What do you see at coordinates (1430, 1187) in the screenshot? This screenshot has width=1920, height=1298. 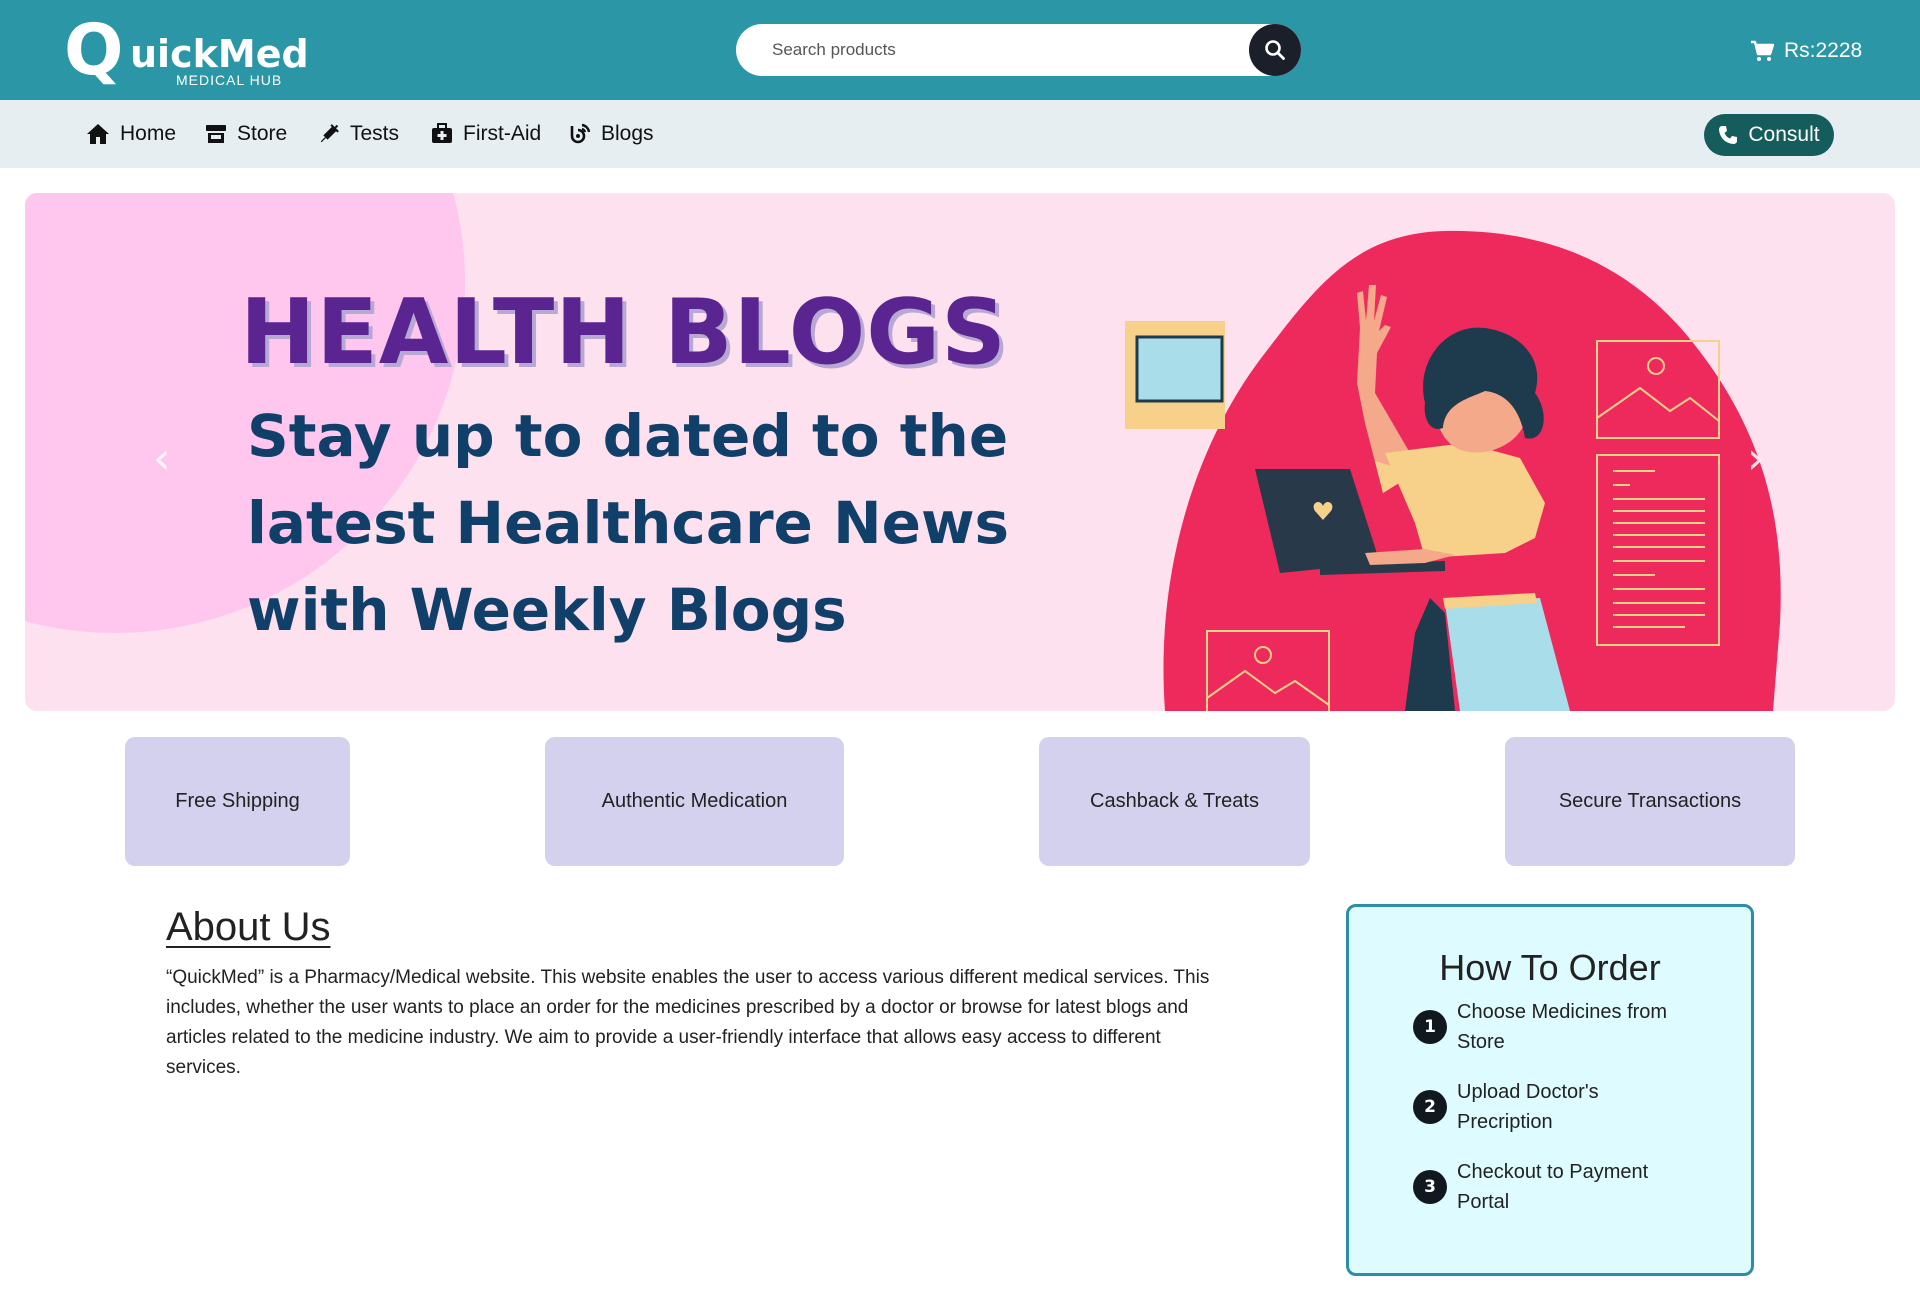 I see `step-number: 3` at bounding box center [1430, 1187].